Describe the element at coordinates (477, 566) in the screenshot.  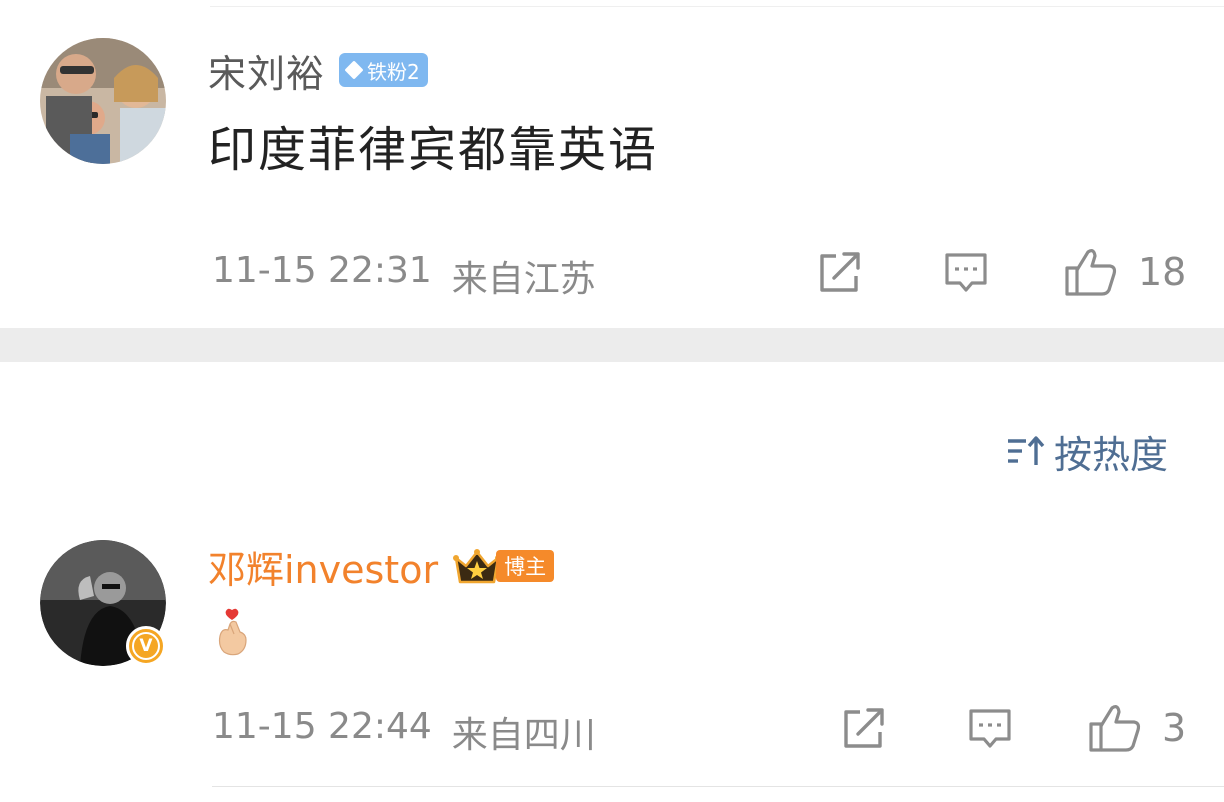
I see `crown-icon` at that location.